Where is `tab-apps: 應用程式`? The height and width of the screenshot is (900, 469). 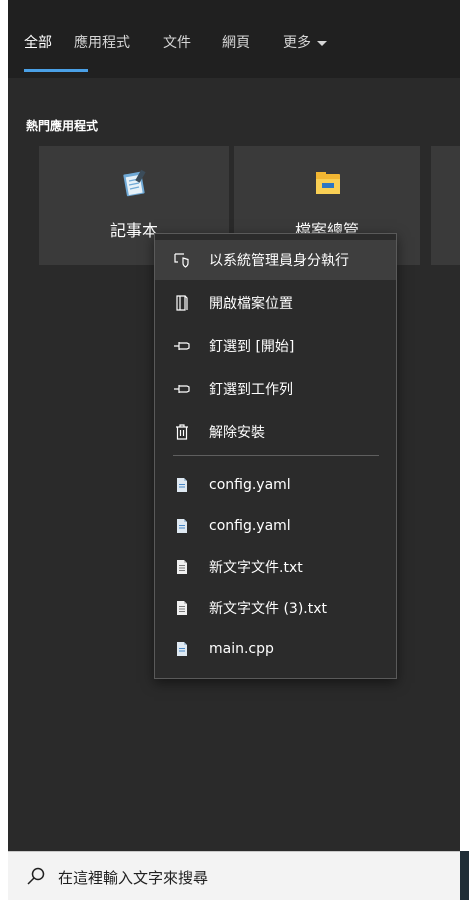
tab-apps: 應用程式 is located at coordinates (102, 42).